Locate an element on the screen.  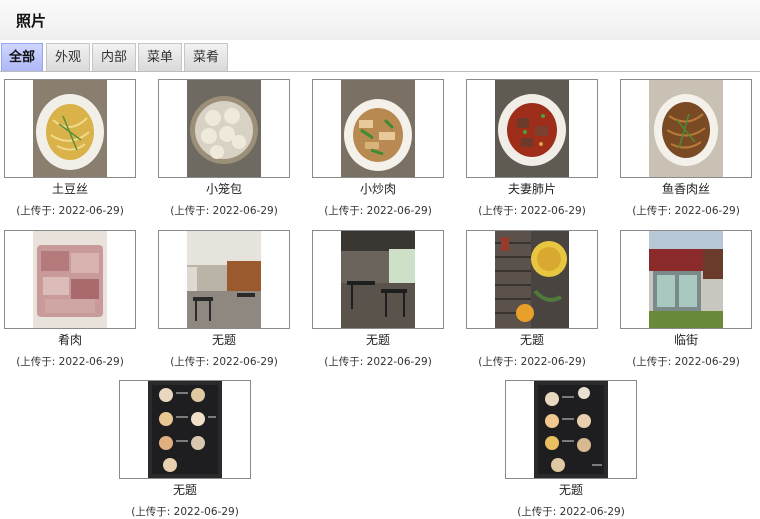
page-header: 照片 is located at coordinates (380, 20).